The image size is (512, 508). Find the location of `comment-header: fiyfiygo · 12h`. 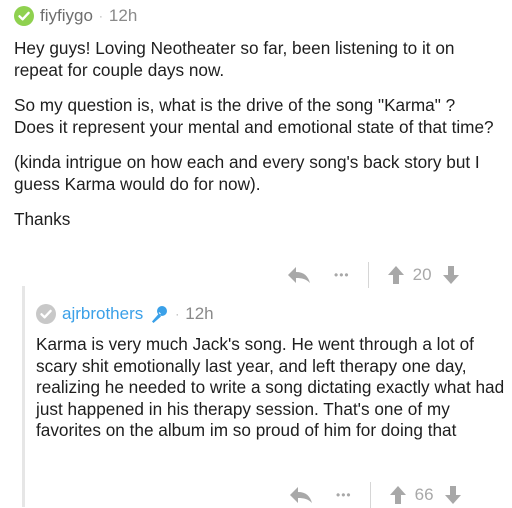

comment-header: fiyfiygo · 12h is located at coordinates (75, 16).